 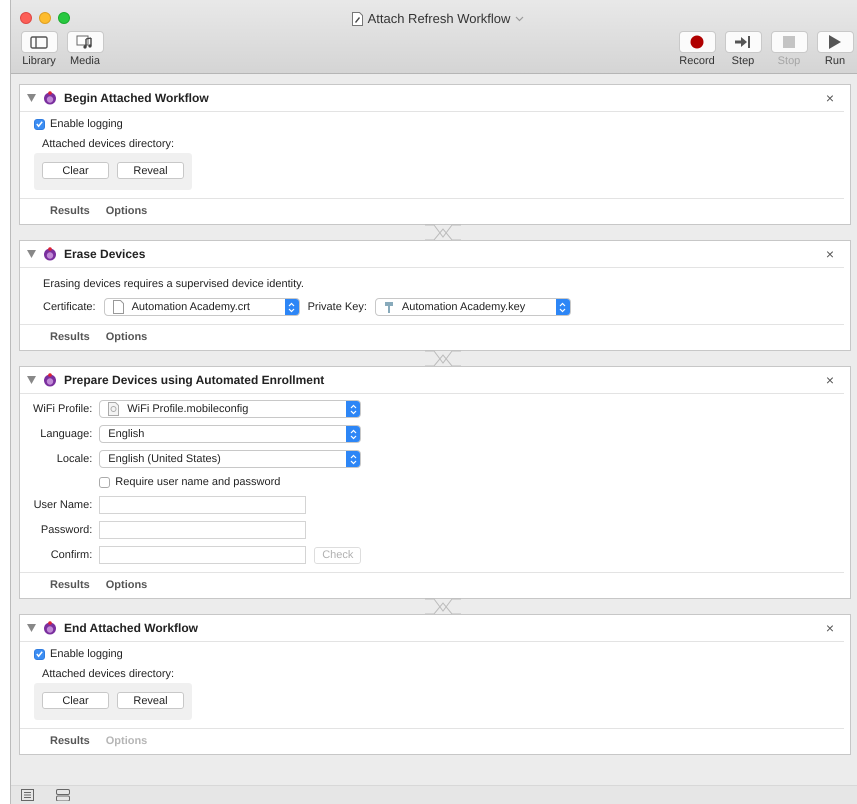 What do you see at coordinates (74, 459) in the screenshot?
I see `field-label: Locale:` at bounding box center [74, 459].